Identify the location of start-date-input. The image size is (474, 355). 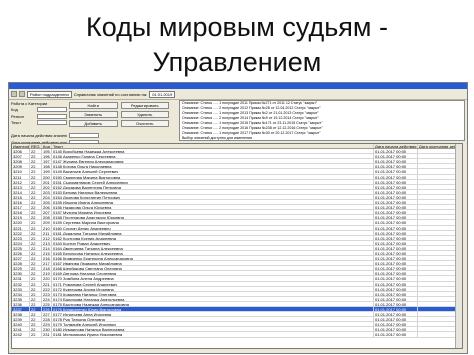
(84, 136).